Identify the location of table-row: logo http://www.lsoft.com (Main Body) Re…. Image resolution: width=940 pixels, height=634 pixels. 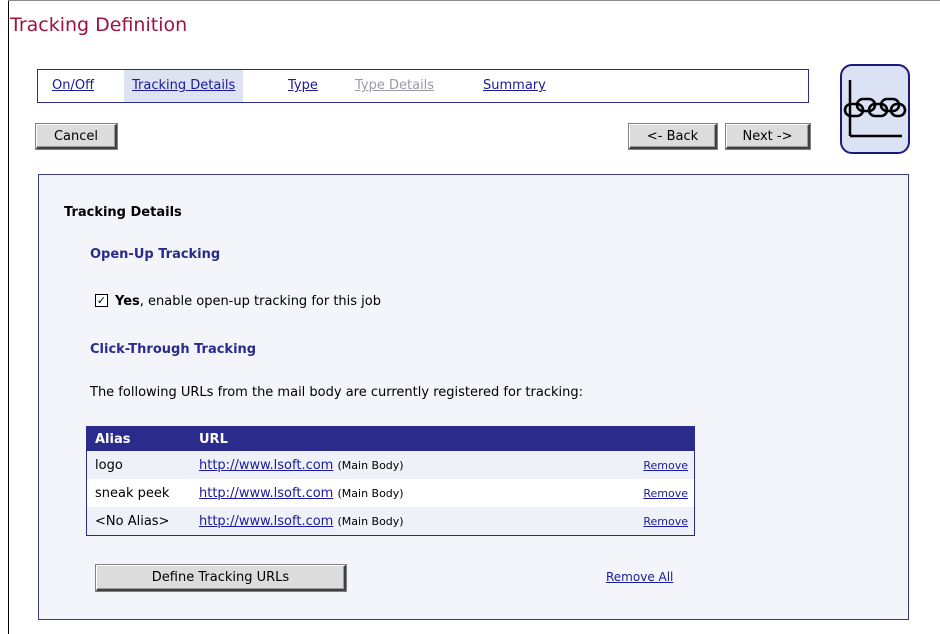
(390, 465).